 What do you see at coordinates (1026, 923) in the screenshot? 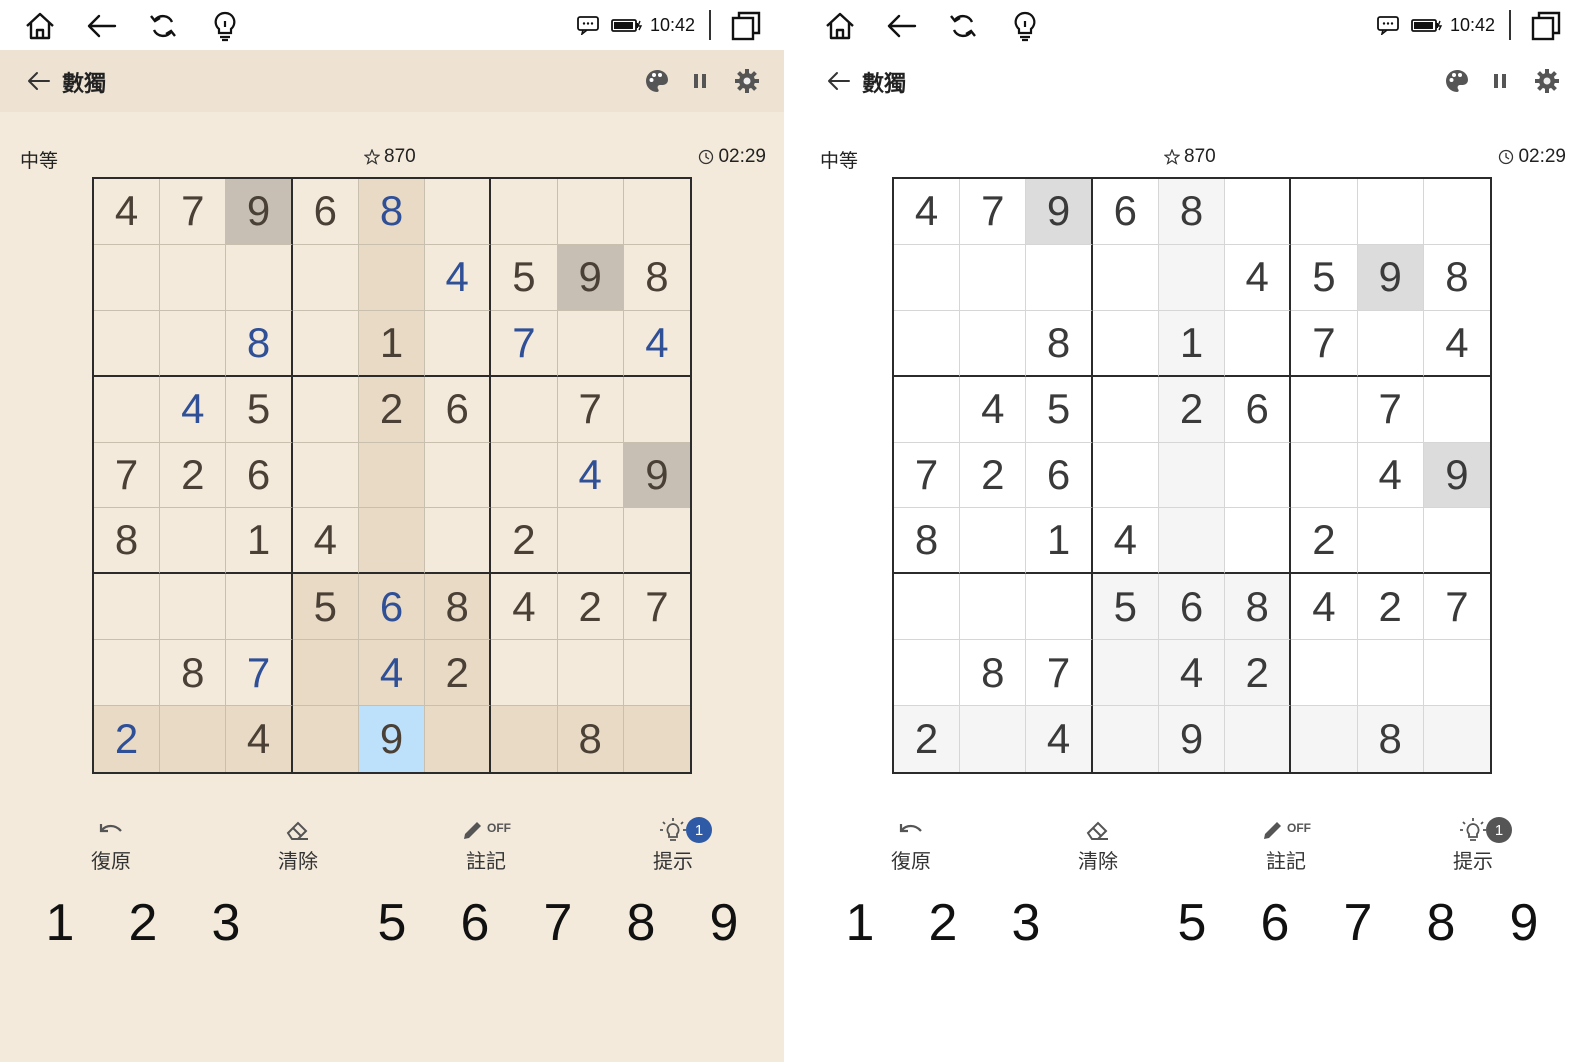
I see `number-key: 3` at bounding box center [1026, 923].